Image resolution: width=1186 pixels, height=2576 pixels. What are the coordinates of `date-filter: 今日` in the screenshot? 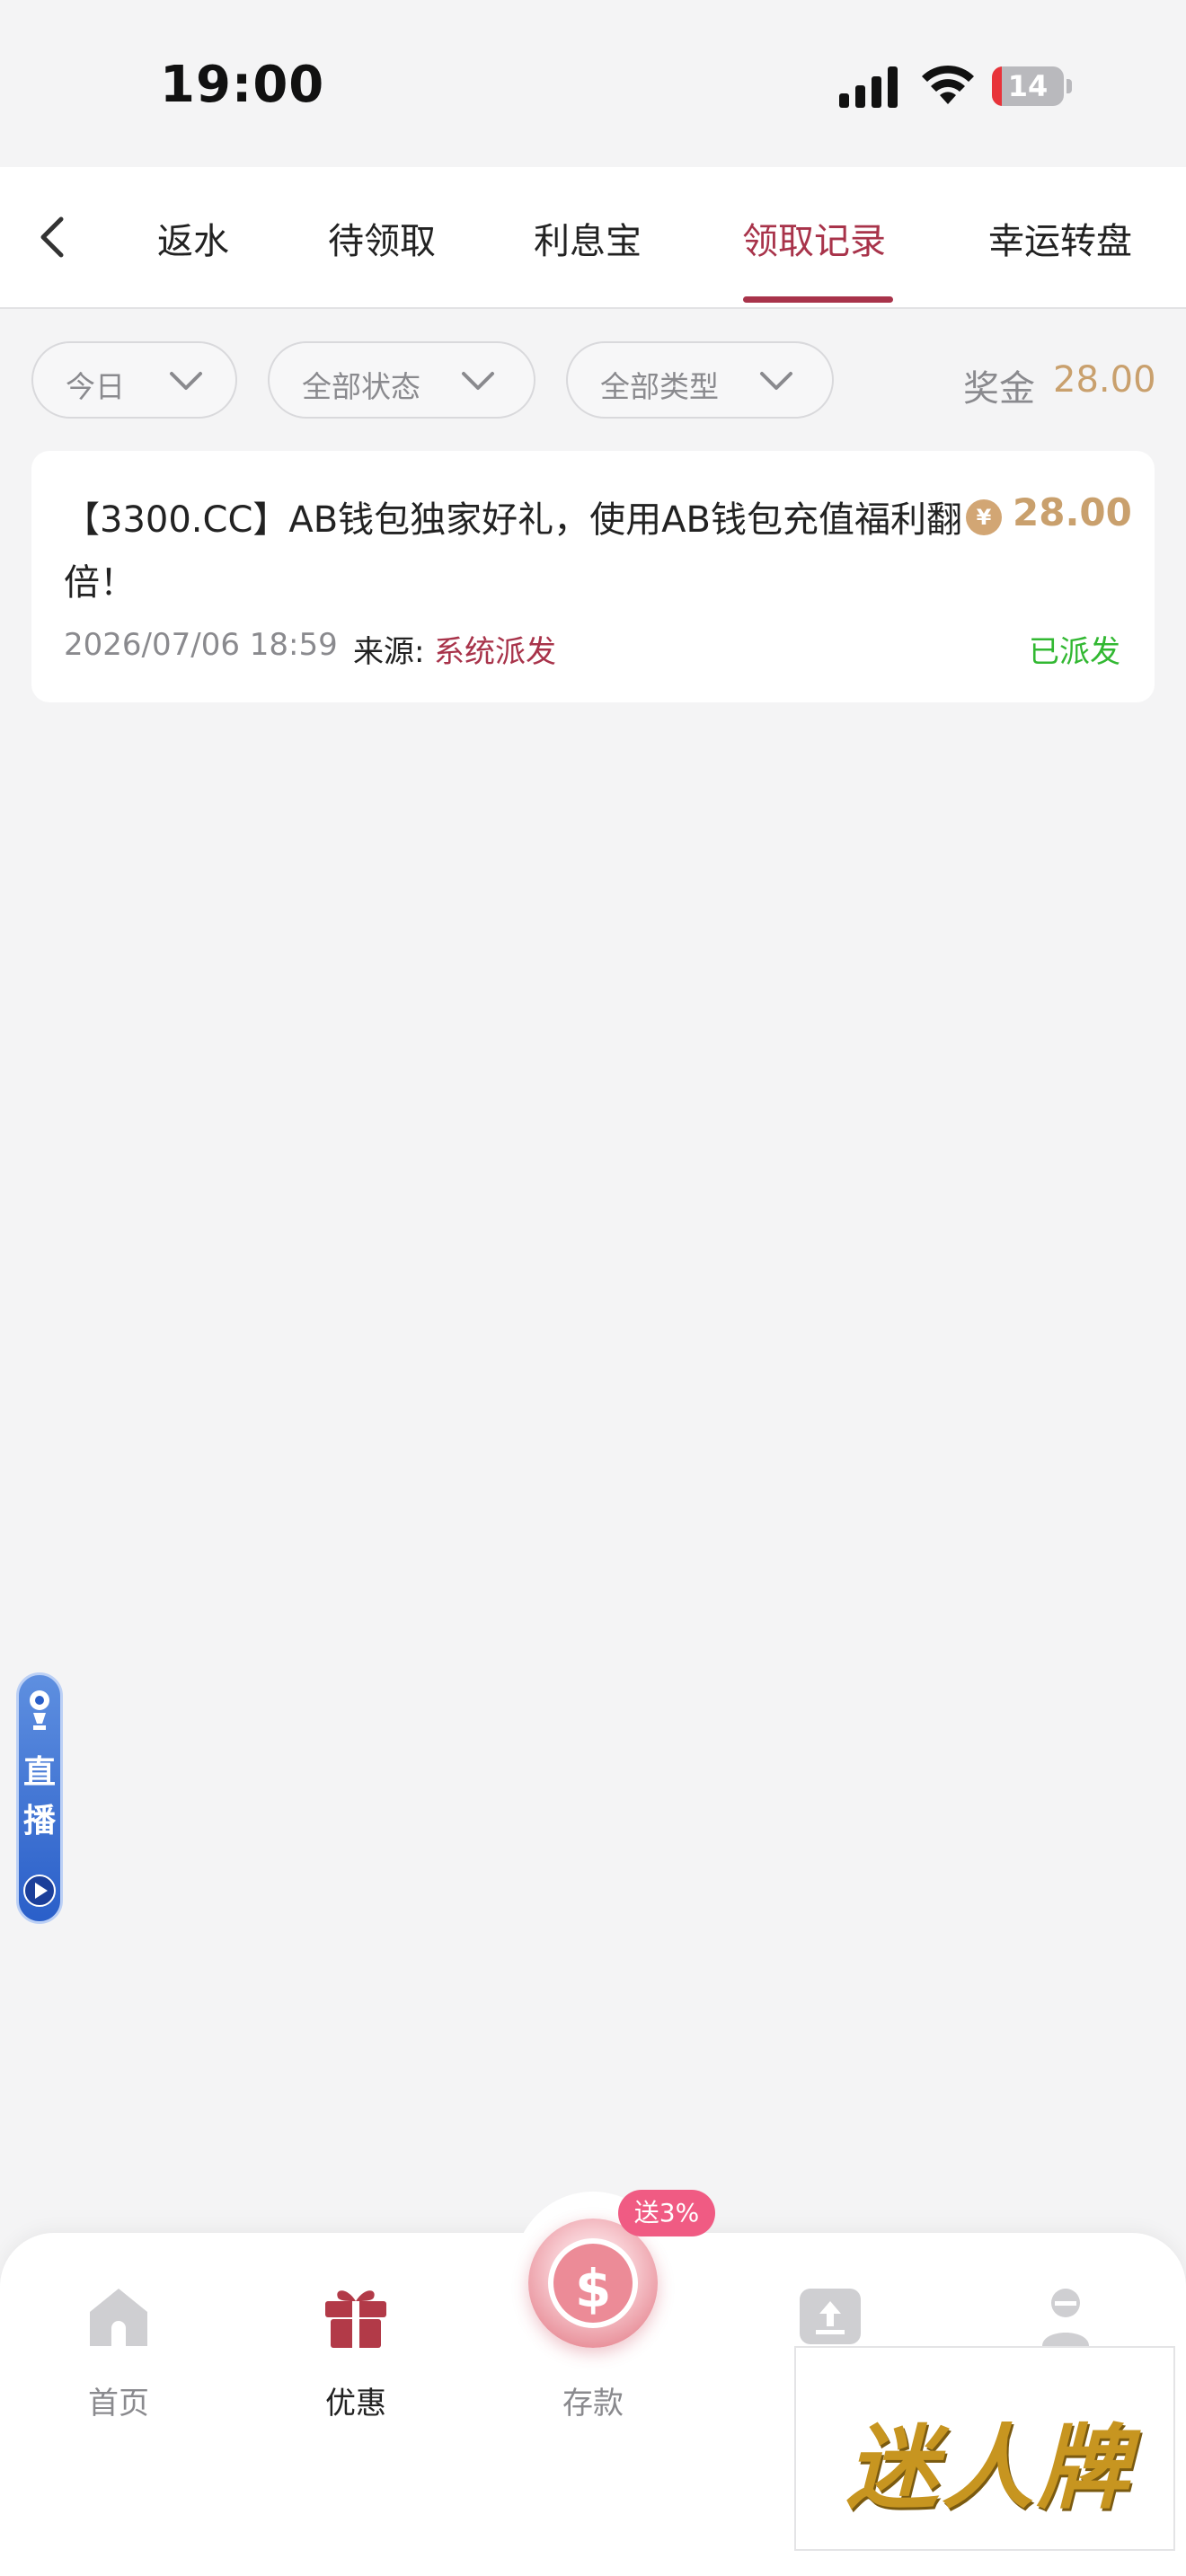 It's located at (134, 380).